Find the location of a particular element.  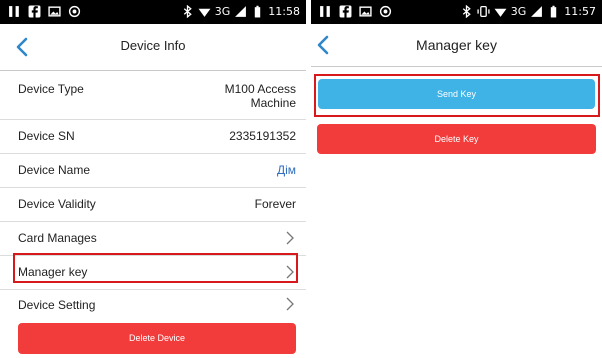

page-title: Device Info is located at coordinates (153, 45).